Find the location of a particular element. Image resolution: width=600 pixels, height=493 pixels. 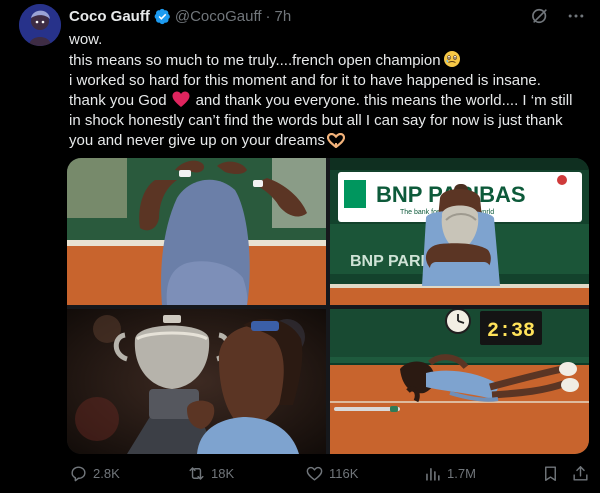

like-count: 116K is located at coordinates (344, 473).